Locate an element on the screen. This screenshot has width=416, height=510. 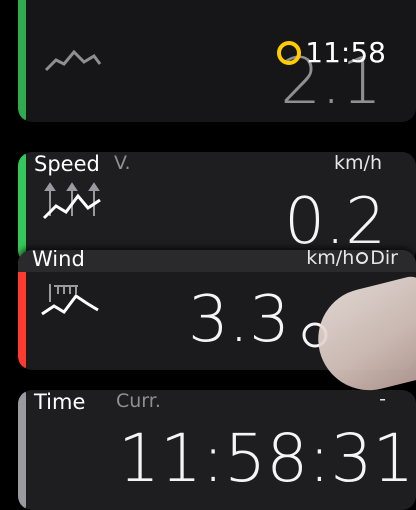
wind-label: Wind is located at coordinates (58, 260).